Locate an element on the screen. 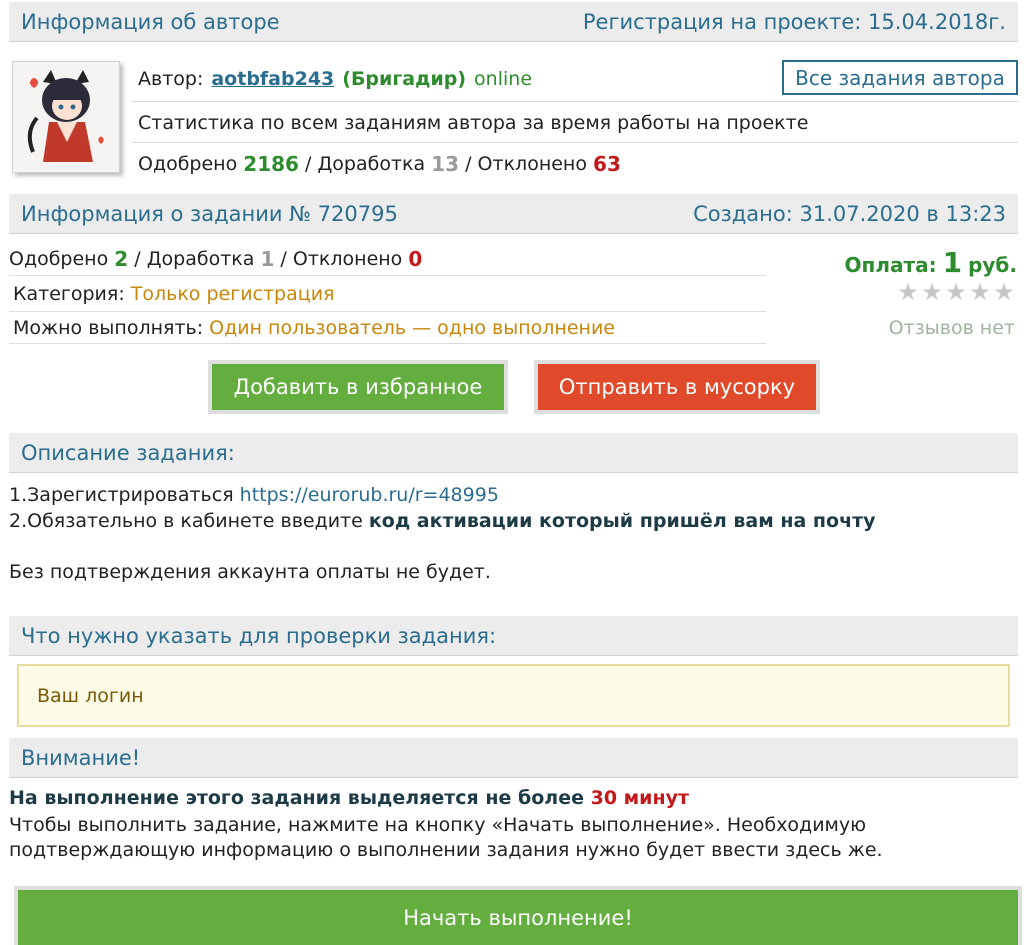  author-info-heading: Информация об авторе is located at coordinates (150, 21).